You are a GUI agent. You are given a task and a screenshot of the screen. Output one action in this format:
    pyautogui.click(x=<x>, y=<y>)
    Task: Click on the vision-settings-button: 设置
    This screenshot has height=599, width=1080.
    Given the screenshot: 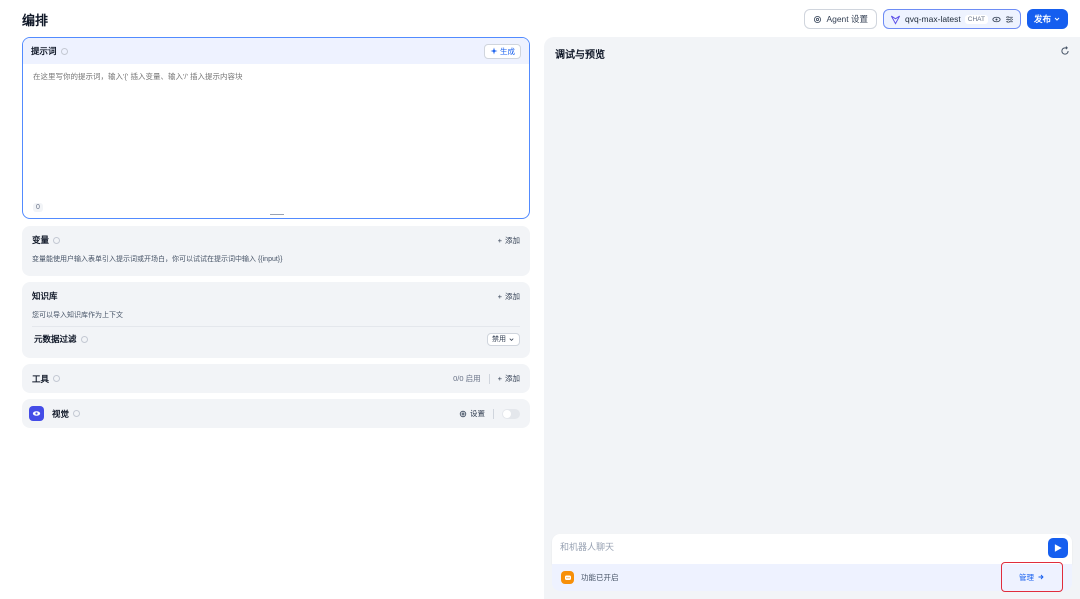 What is the action you would take?
    pyautogui.click(x=472, y=413)
    